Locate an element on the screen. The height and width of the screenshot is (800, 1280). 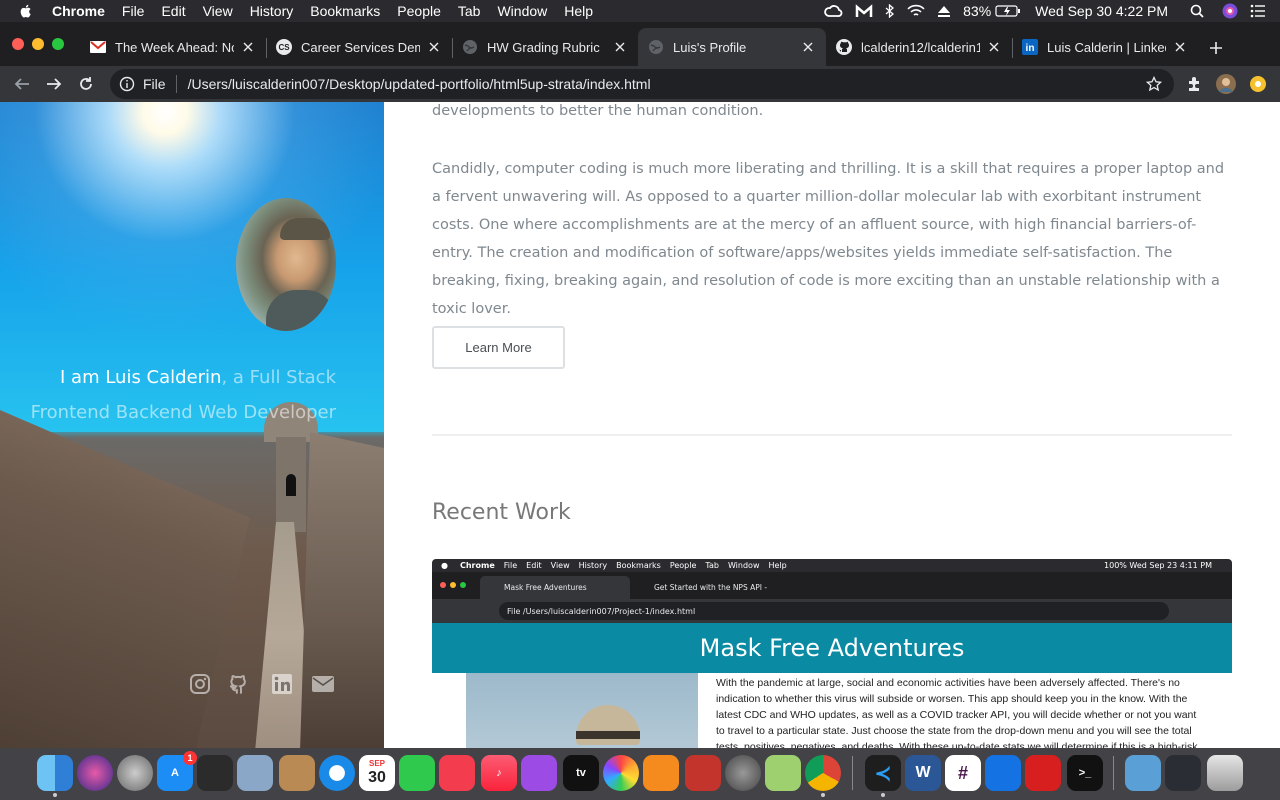
activity-monitor-icon is located at coordinates (215, 773).